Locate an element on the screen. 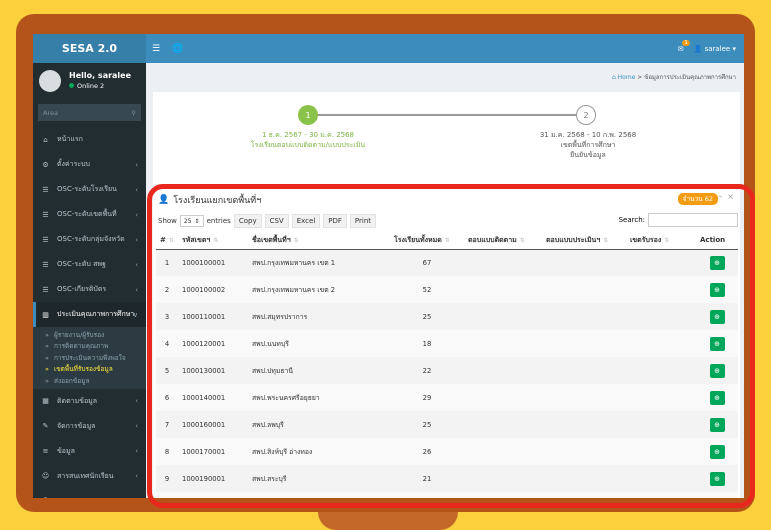 The height and width of the screenshot is (530, 771). header-right: ✉ 1 👤 saralee ▾ is located at coordinates (707, 46).